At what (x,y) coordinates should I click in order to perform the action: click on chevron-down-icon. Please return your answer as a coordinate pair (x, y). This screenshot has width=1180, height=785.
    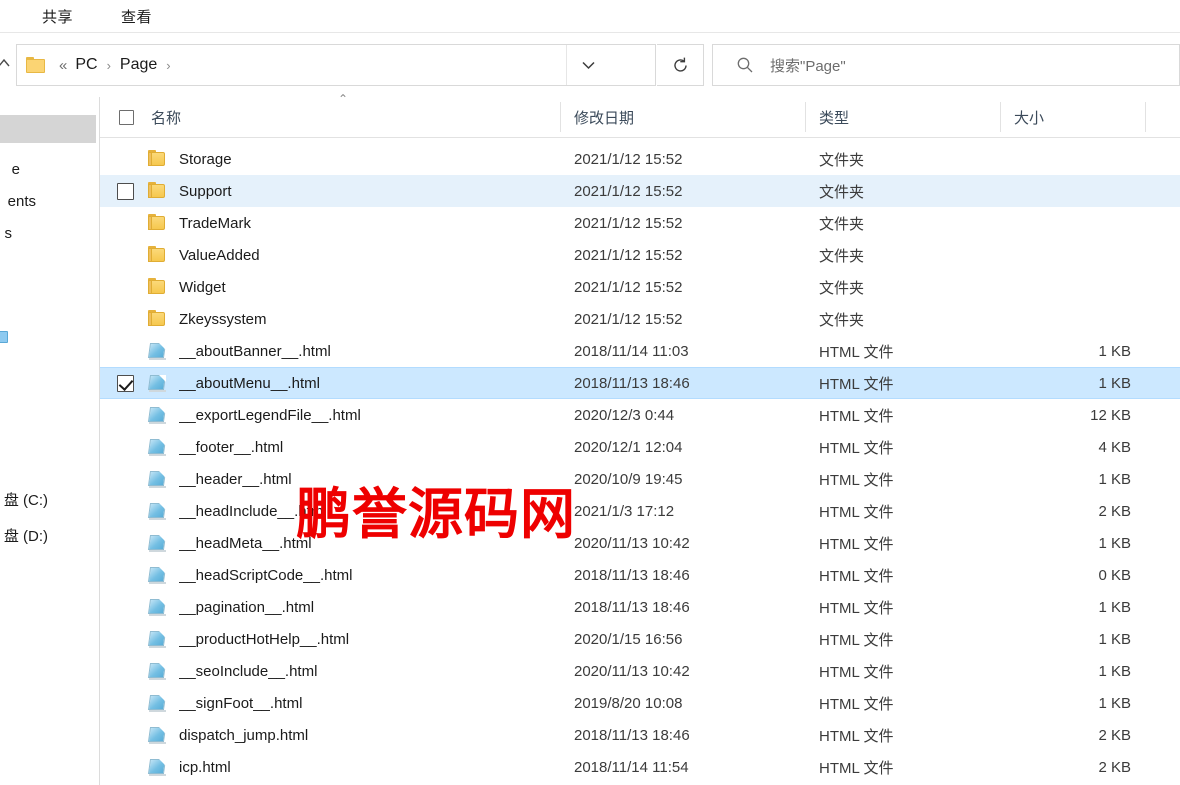
    Looking at the image, I should click on (587, 65).